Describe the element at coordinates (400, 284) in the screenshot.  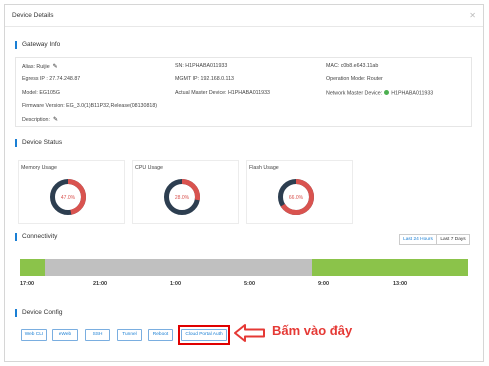
I see `timeline-tick-label: 13:00` at that location.